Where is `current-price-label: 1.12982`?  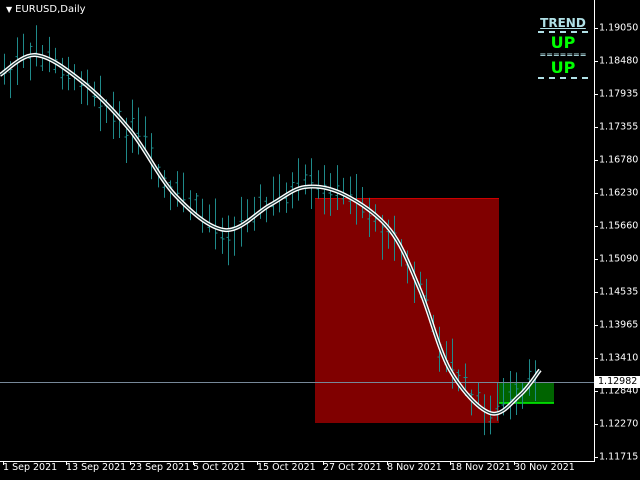 current-price-label: 1.12982 is located at coordinates (617, 382).